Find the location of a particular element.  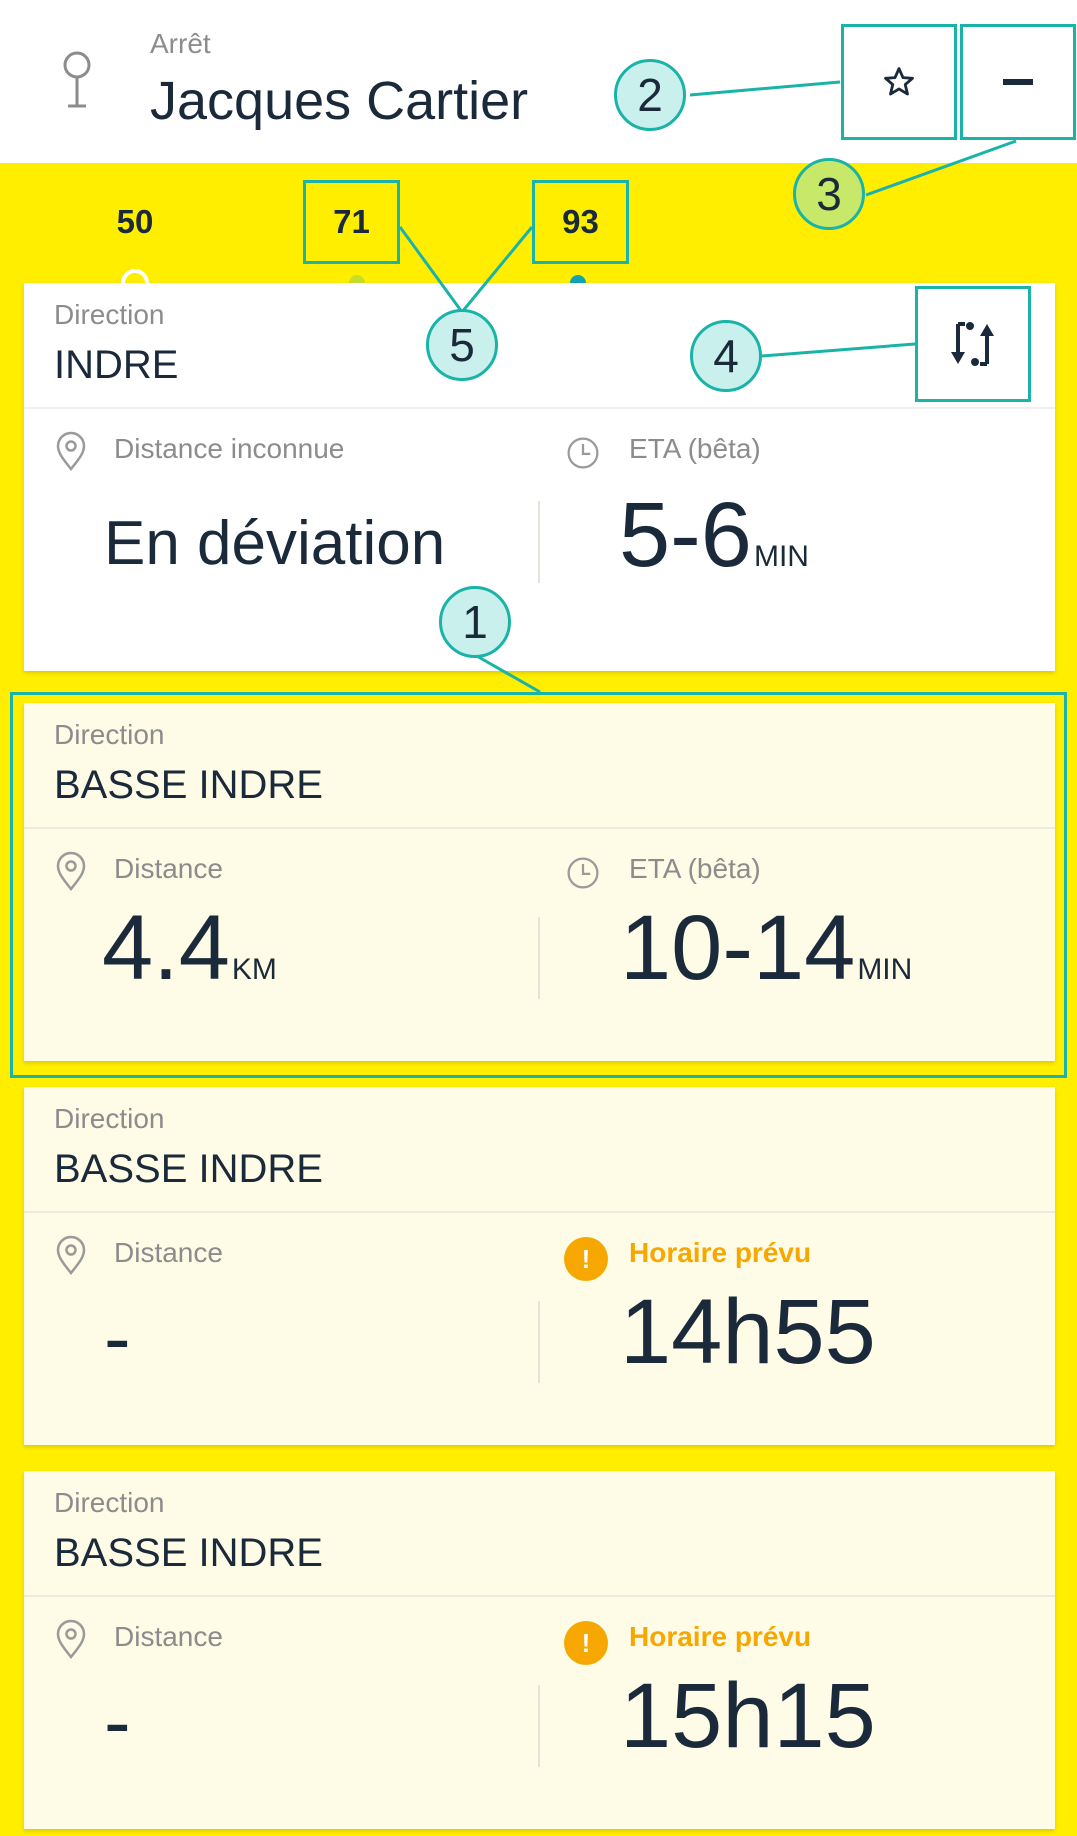

annotation-marker: 1 is located at coordinates (475, 622).